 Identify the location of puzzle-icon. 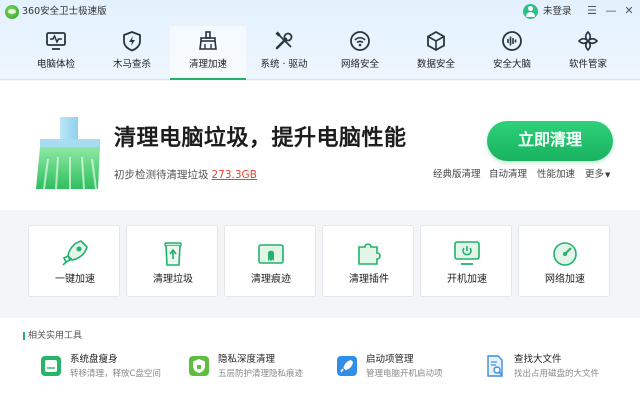
(369, 254).